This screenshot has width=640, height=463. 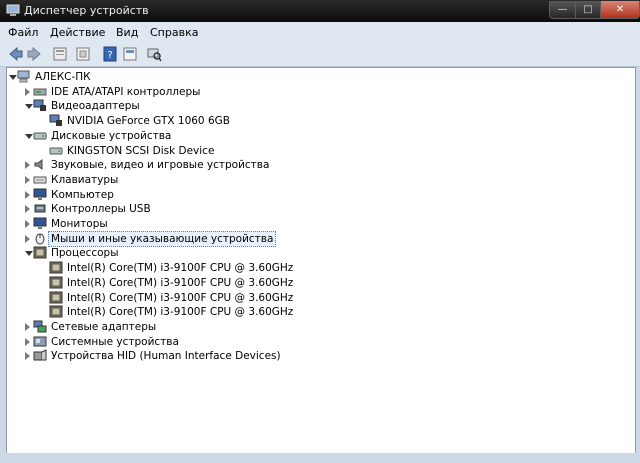 I want to click on help-icon: ?, so click(x=110, y=54).